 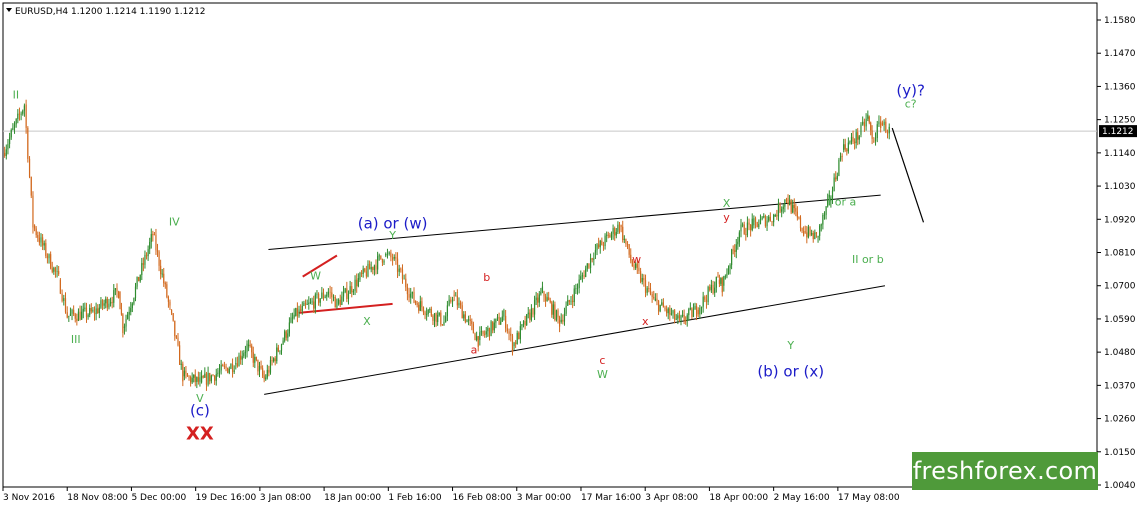 I want to click on y-tick-label: 1.0150, so click(x=1120, y=453).